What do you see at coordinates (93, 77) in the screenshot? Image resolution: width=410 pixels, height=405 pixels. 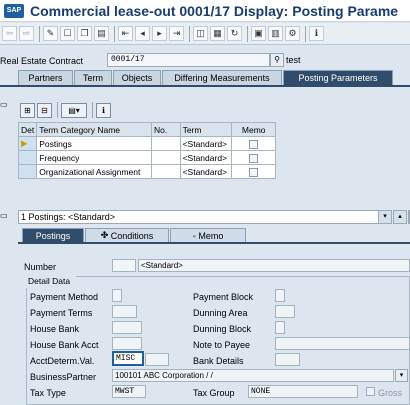 I see `tab-term: Term` at bounding box center [93, 77].